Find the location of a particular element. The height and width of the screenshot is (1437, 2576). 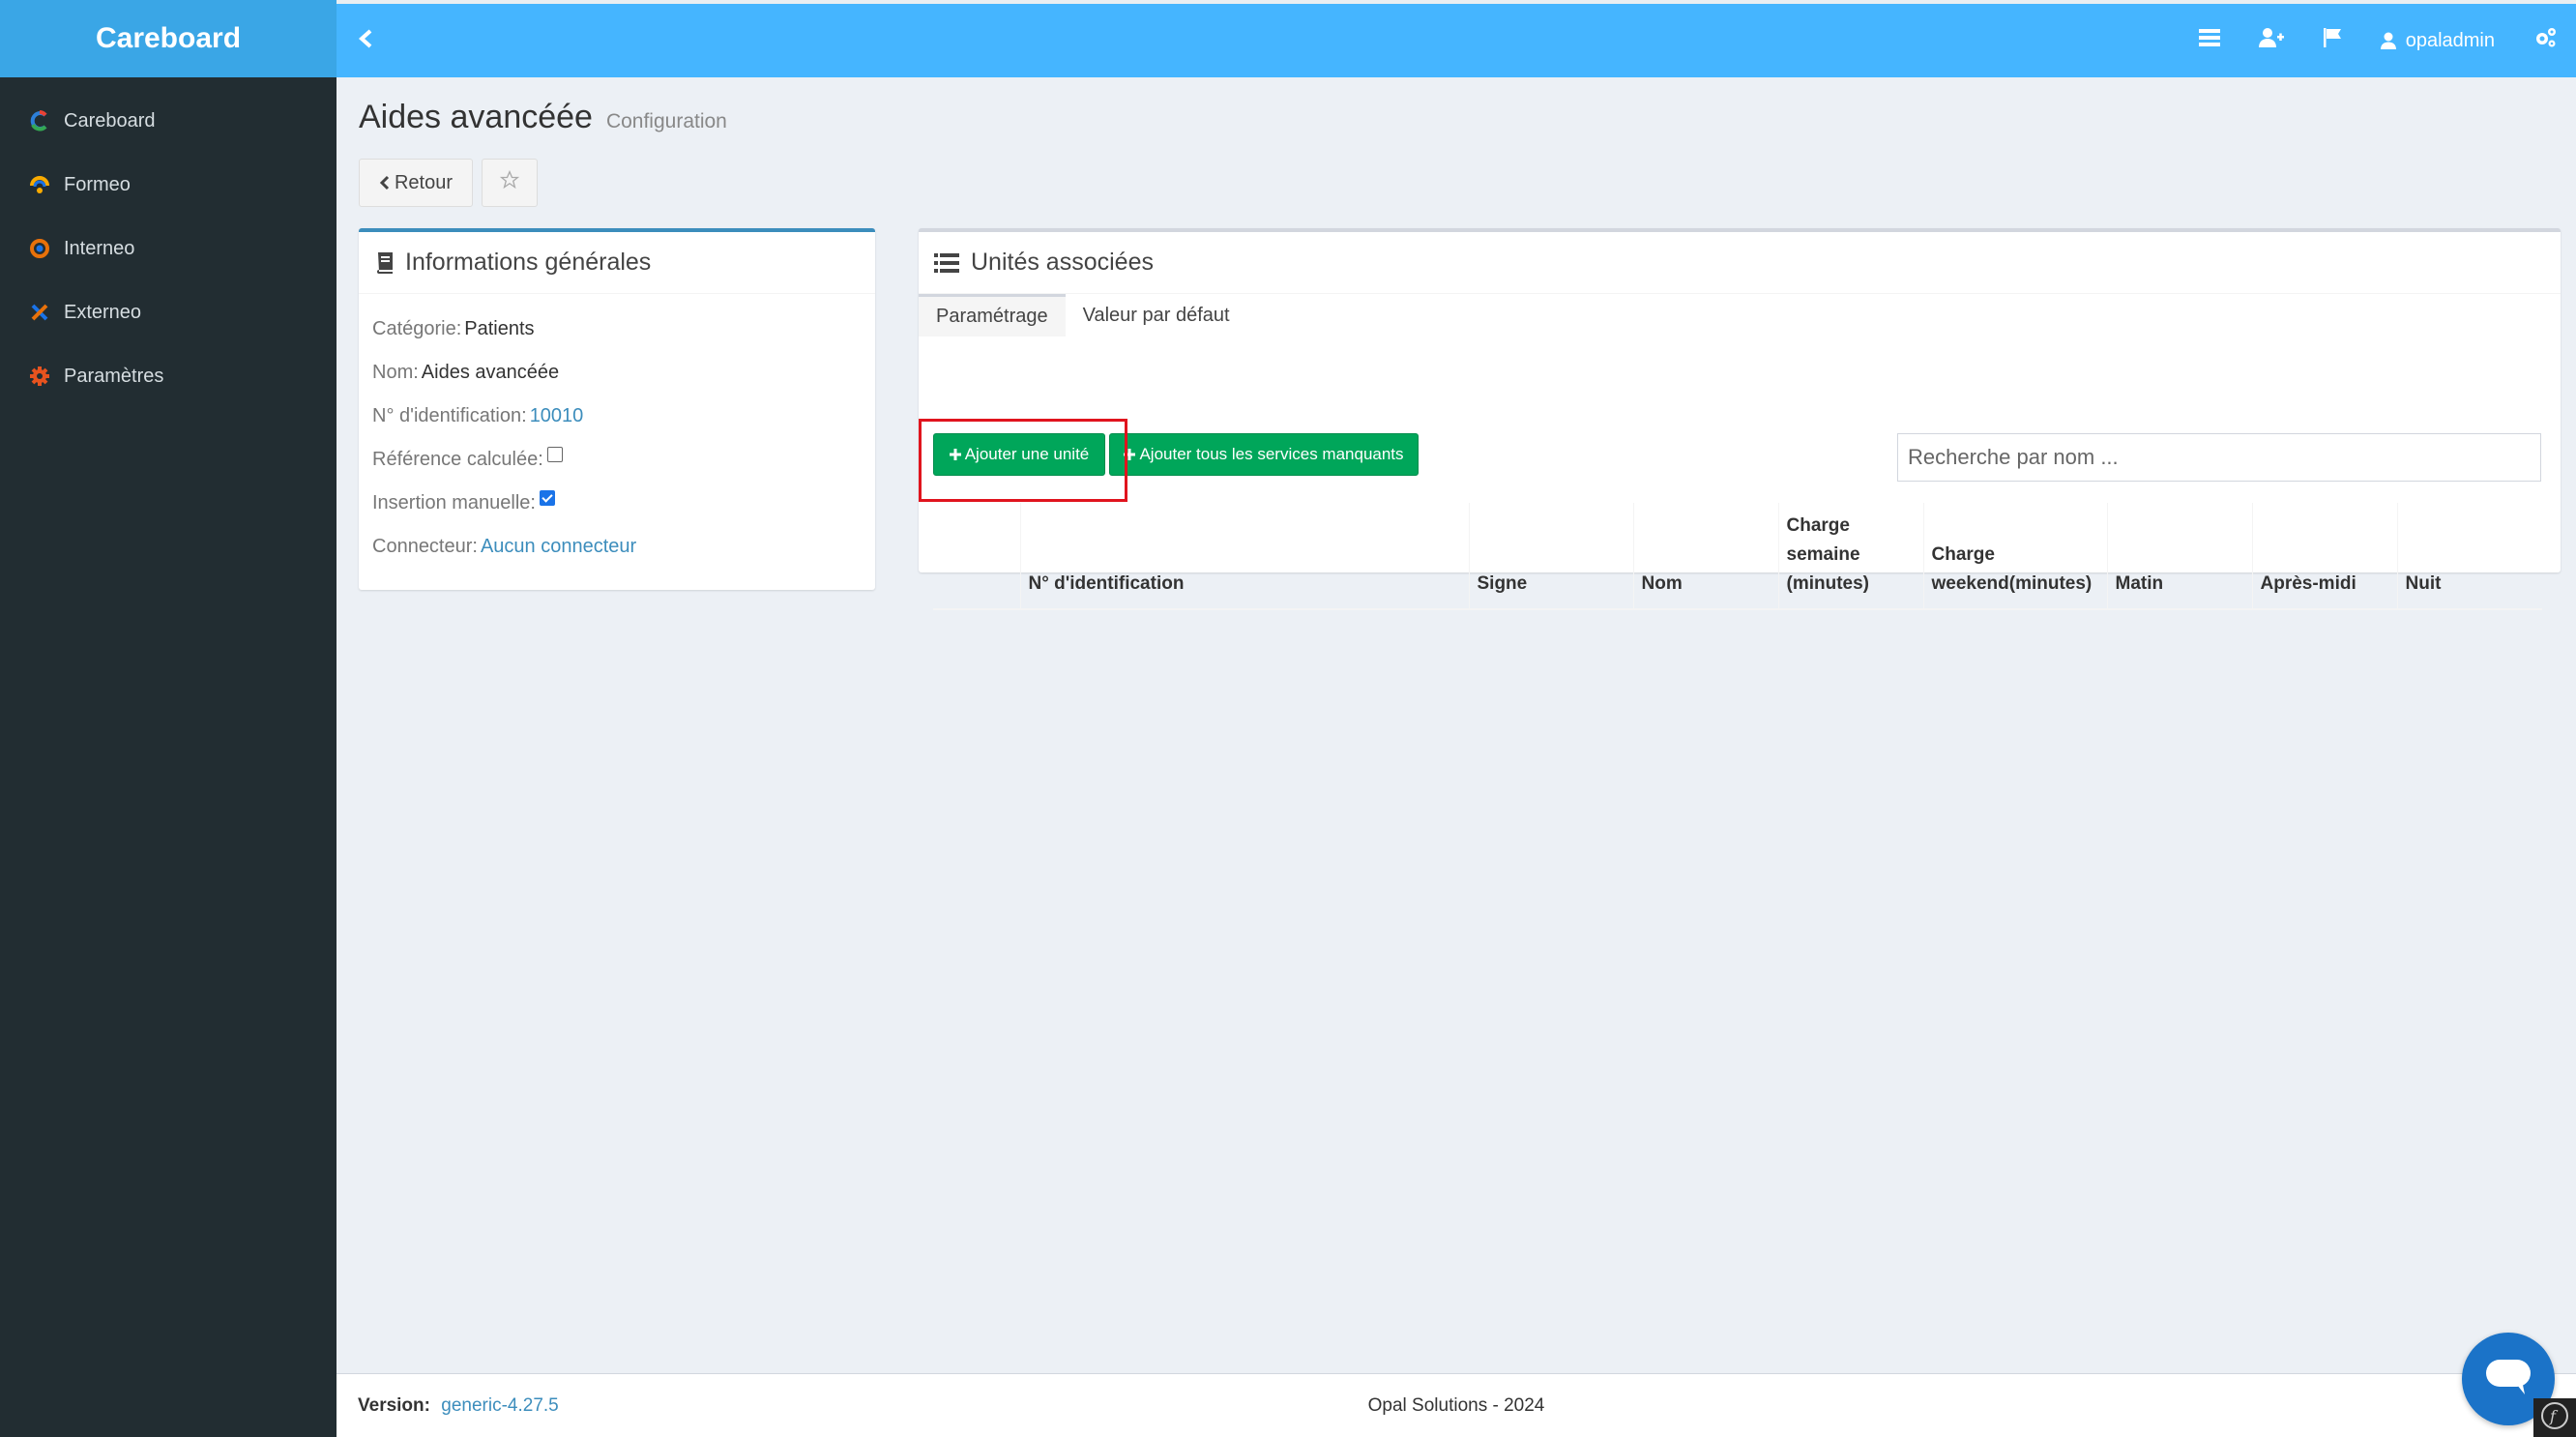

associated-units-header: Unités associées is located at coordinates (1740, 263).